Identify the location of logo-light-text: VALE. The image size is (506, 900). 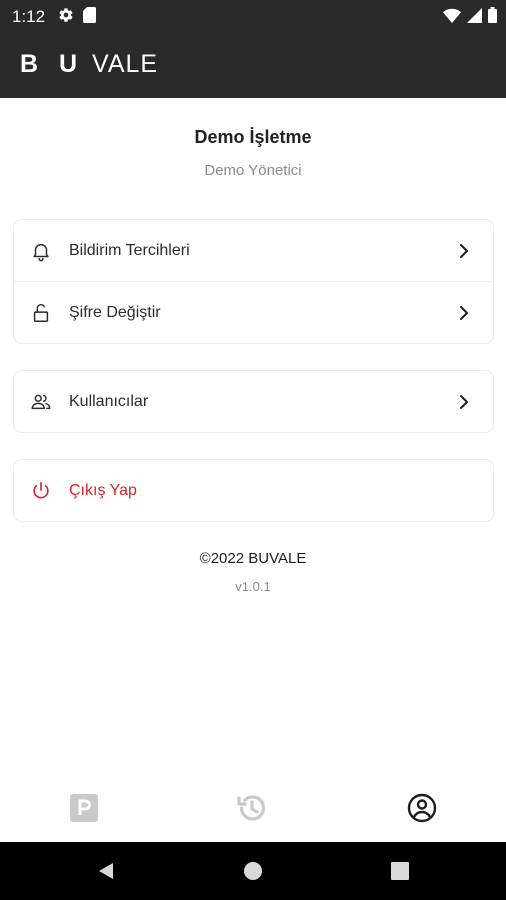
(125, 64).